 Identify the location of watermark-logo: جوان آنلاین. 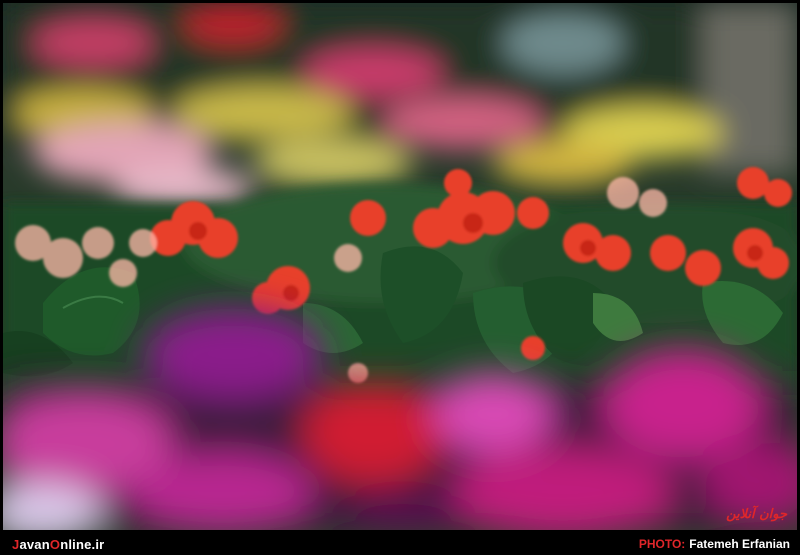
(756, 514).